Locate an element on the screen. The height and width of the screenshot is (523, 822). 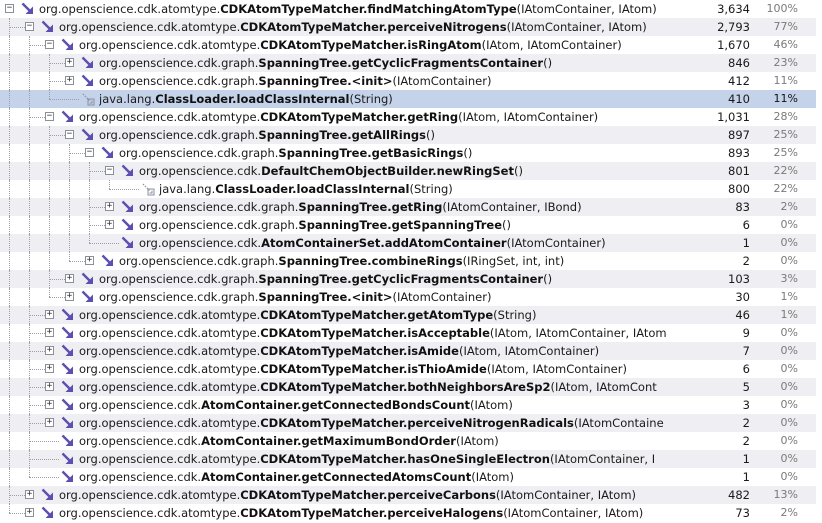
invocation-count: 7 is located at coordinates (746, 351).